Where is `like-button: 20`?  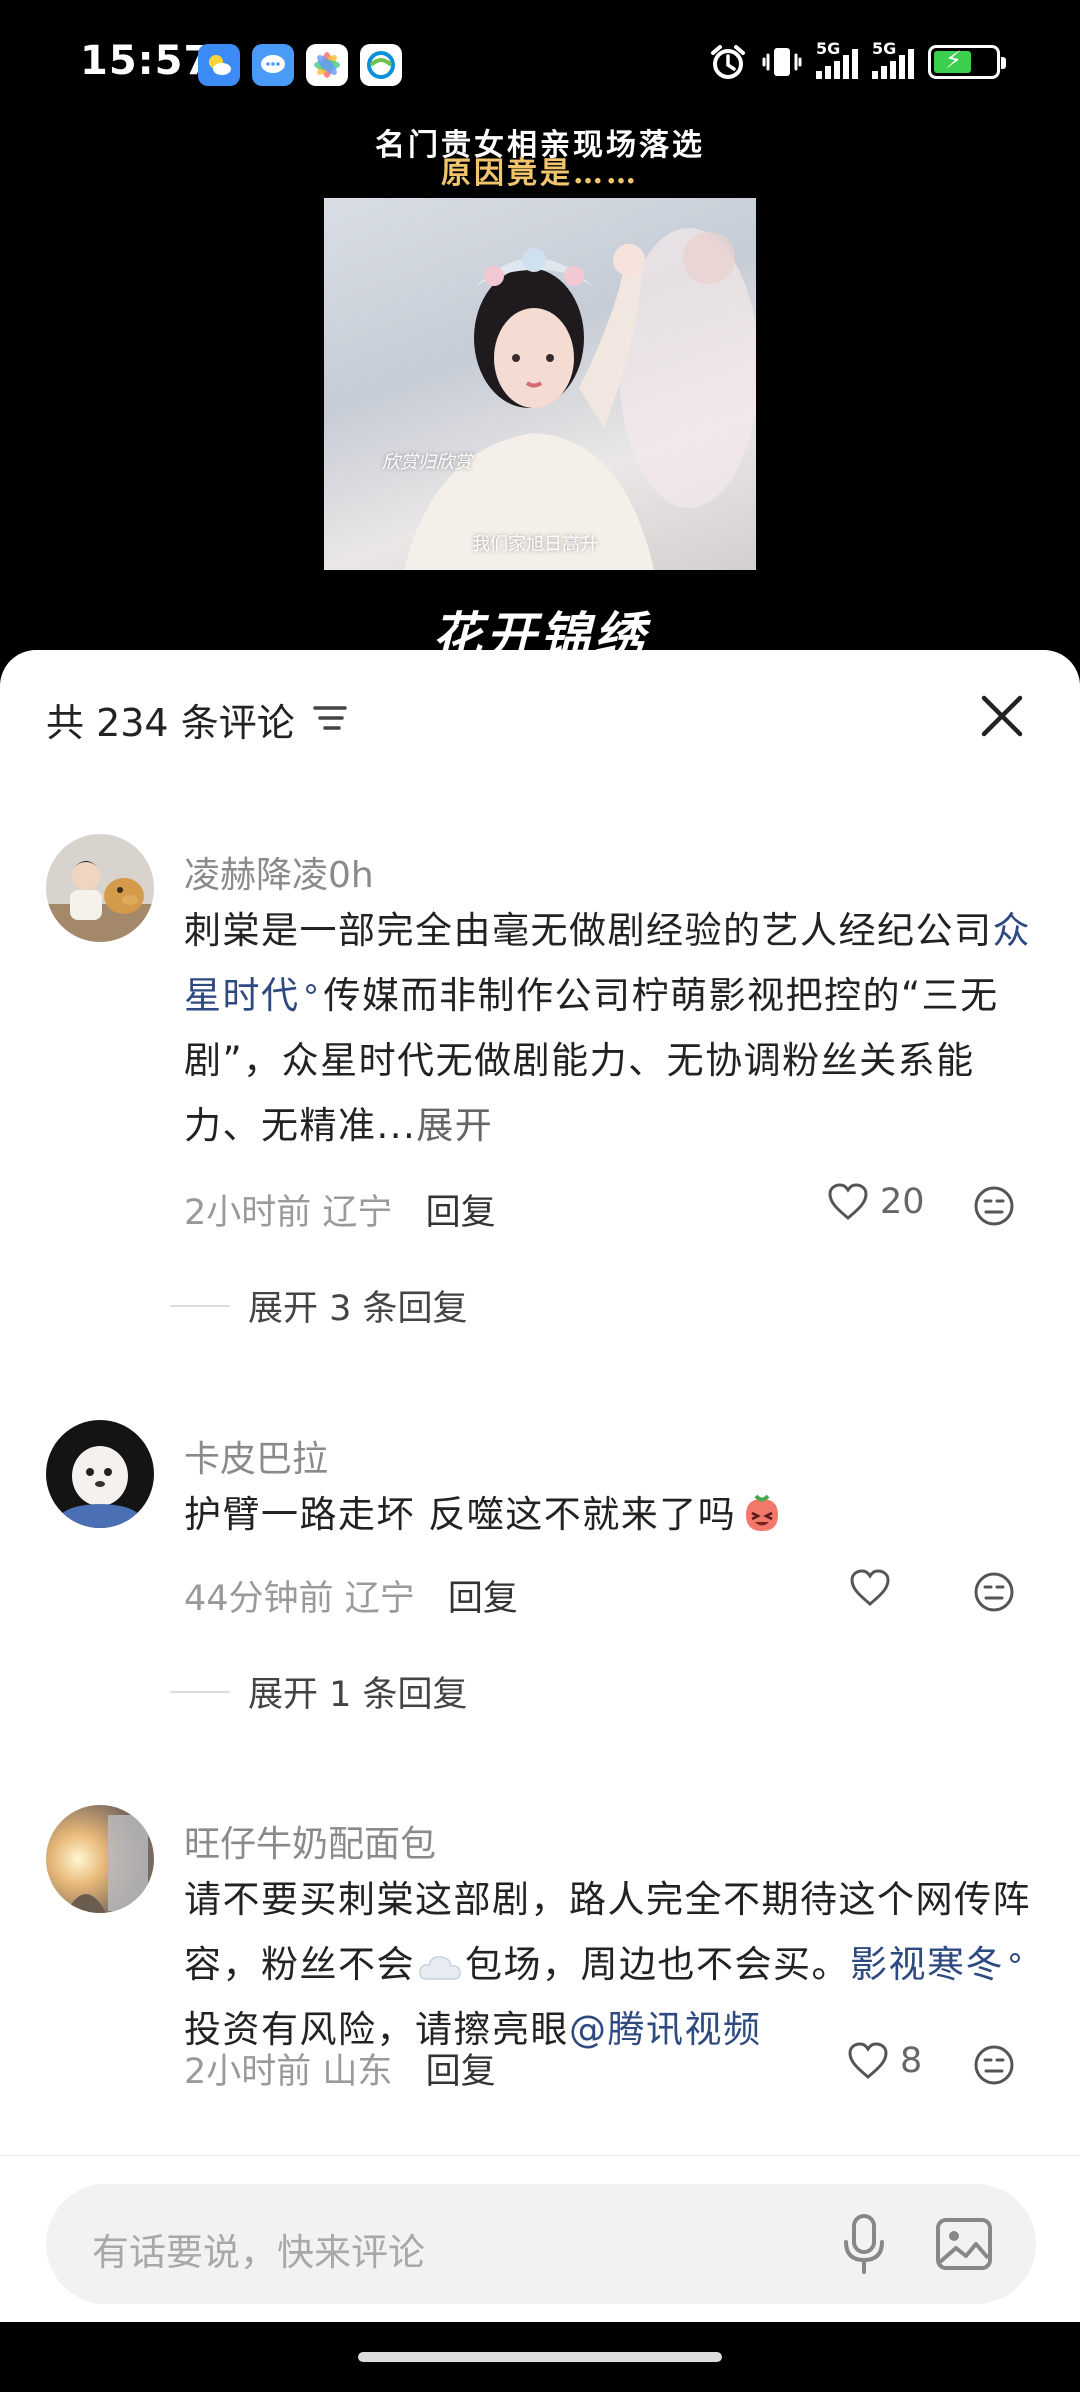
like-button: 20 is located at coordinates (875, 1202).